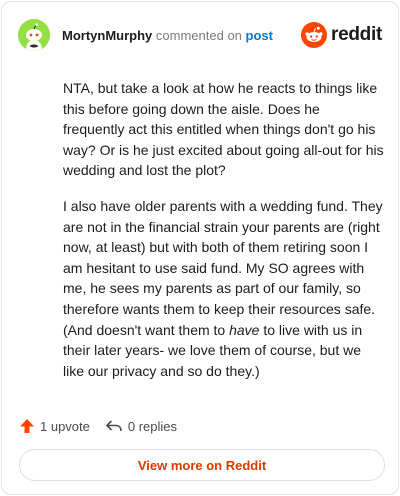  What do you see at coordinates (244, 329) in the screenshot?
I see `paragraph-2-emphasis: have` at bounding box center [244, 329].